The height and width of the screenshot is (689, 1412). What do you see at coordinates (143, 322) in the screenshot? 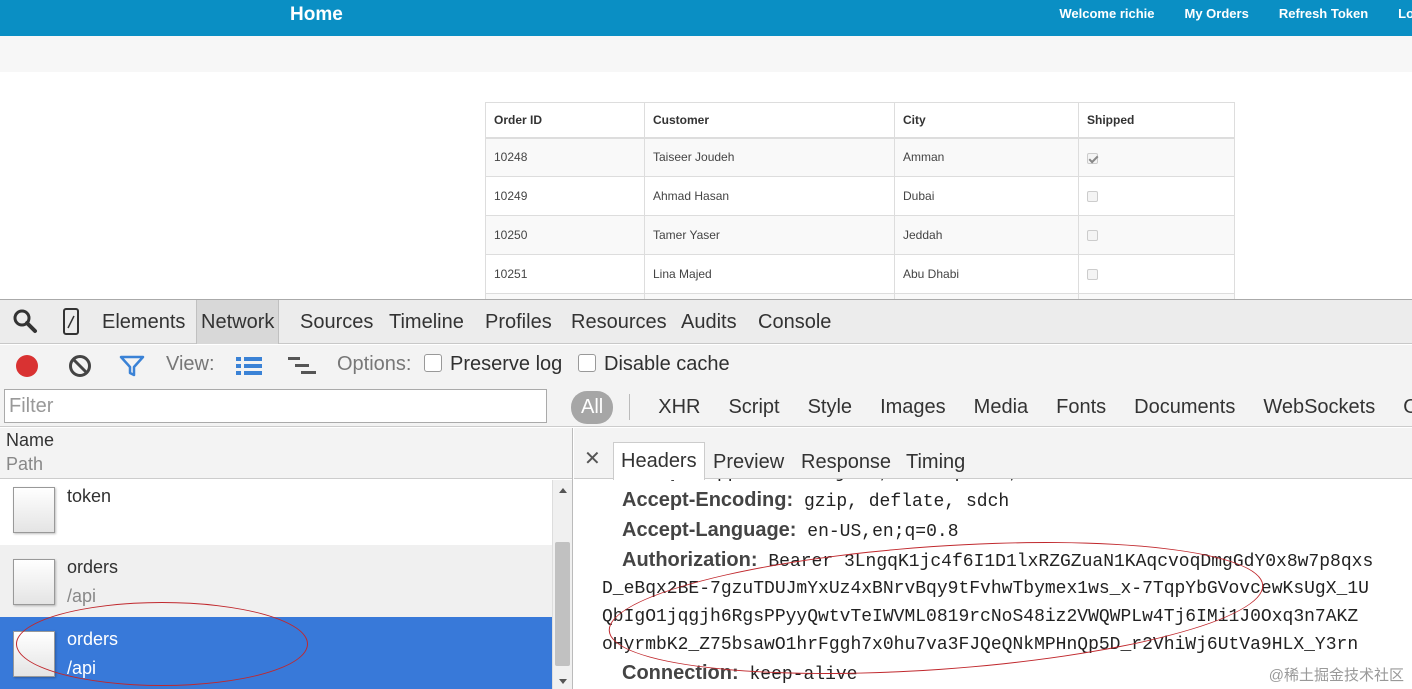
I see `tab-elements: Elements` at bounding box center [143, 322].